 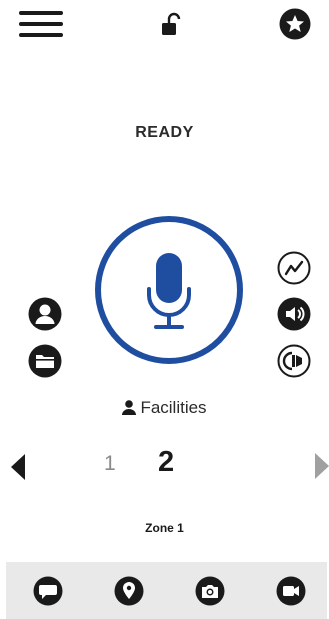 What do you see at coordinates (45, 314) in the screenshot?
I see `user-icon` at bounding box center [45, 314].